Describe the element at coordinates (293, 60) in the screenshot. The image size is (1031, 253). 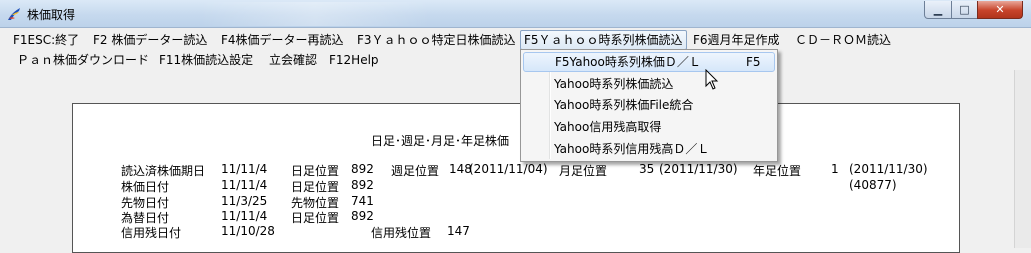
I see `menu-session-check: 立会確認` at that location.